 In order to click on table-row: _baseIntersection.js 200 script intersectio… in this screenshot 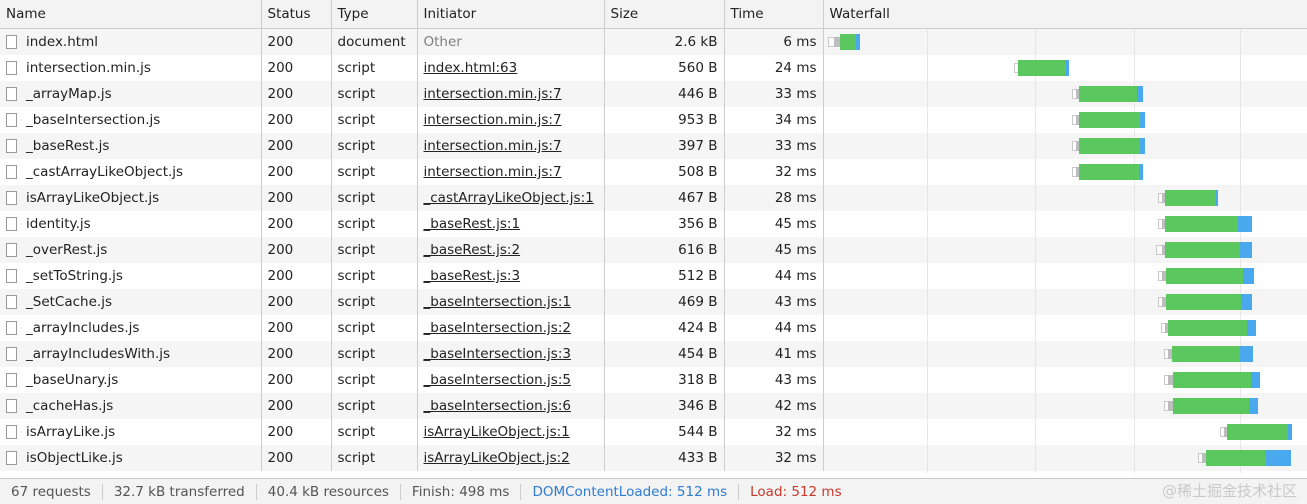, I will do `click(653, 120)`.